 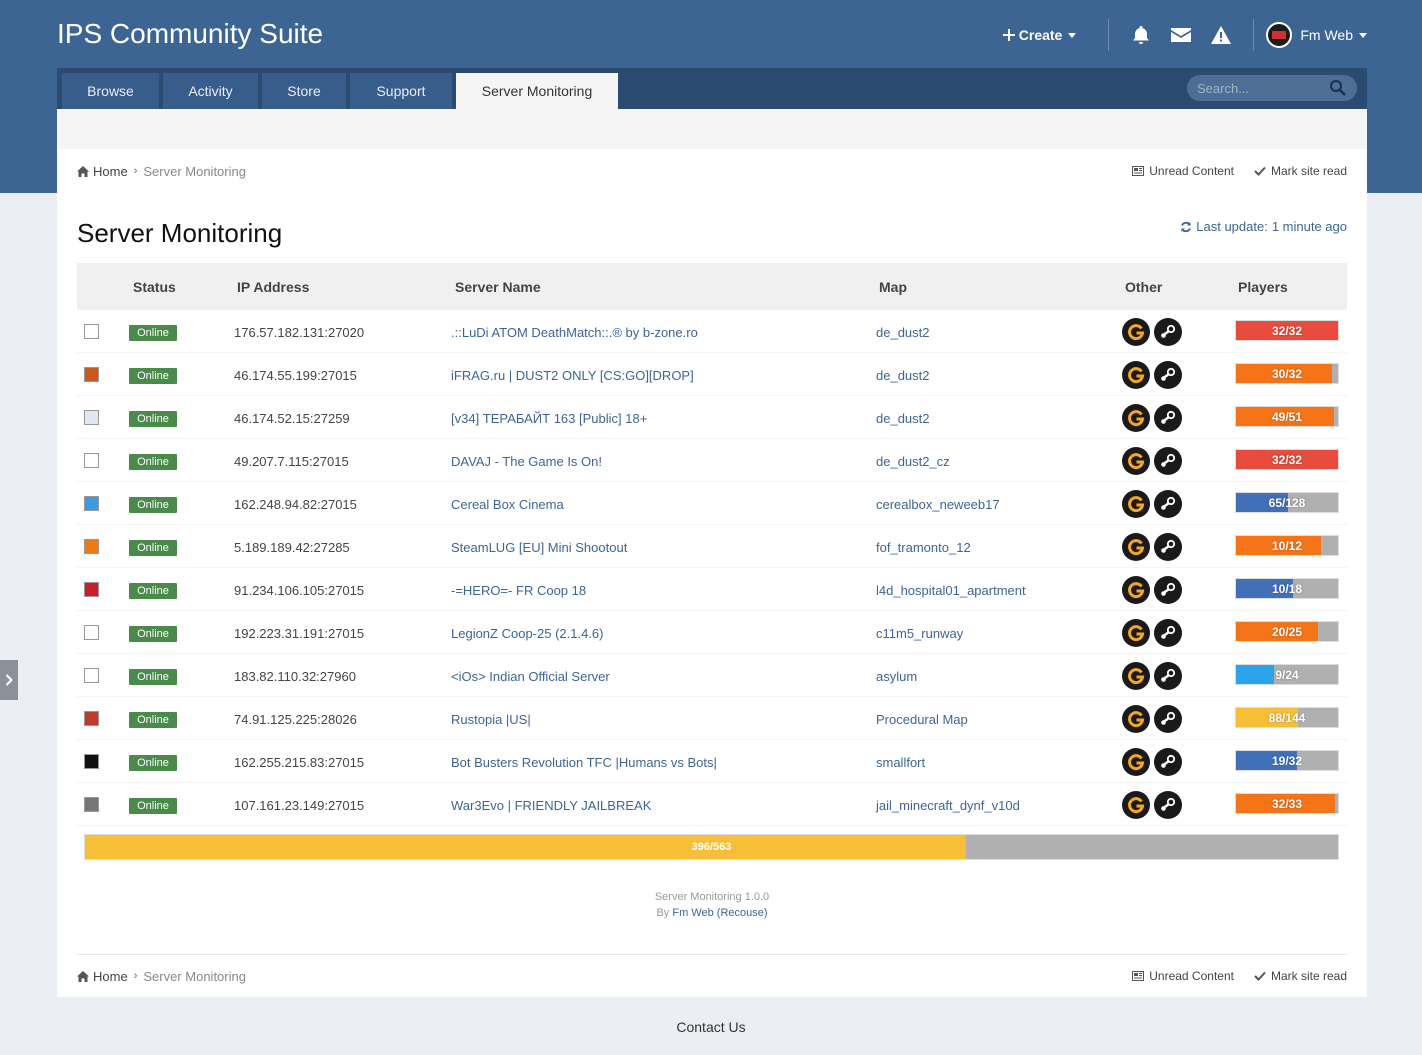 I want to click on site-title: IPS Community Suite, so click(x=190, y=34).